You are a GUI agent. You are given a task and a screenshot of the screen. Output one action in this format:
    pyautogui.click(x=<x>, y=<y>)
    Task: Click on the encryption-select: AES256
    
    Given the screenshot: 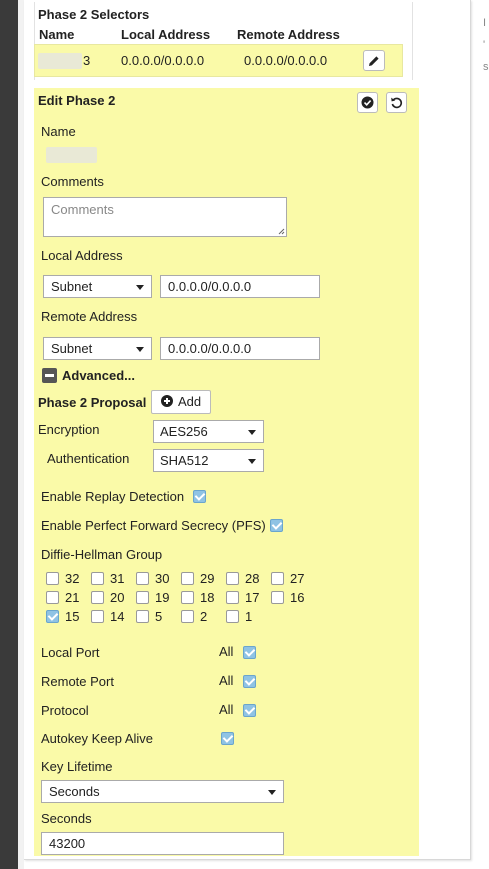 What is the action you would take?
    pyautogui.click(x=208, y=431)
    